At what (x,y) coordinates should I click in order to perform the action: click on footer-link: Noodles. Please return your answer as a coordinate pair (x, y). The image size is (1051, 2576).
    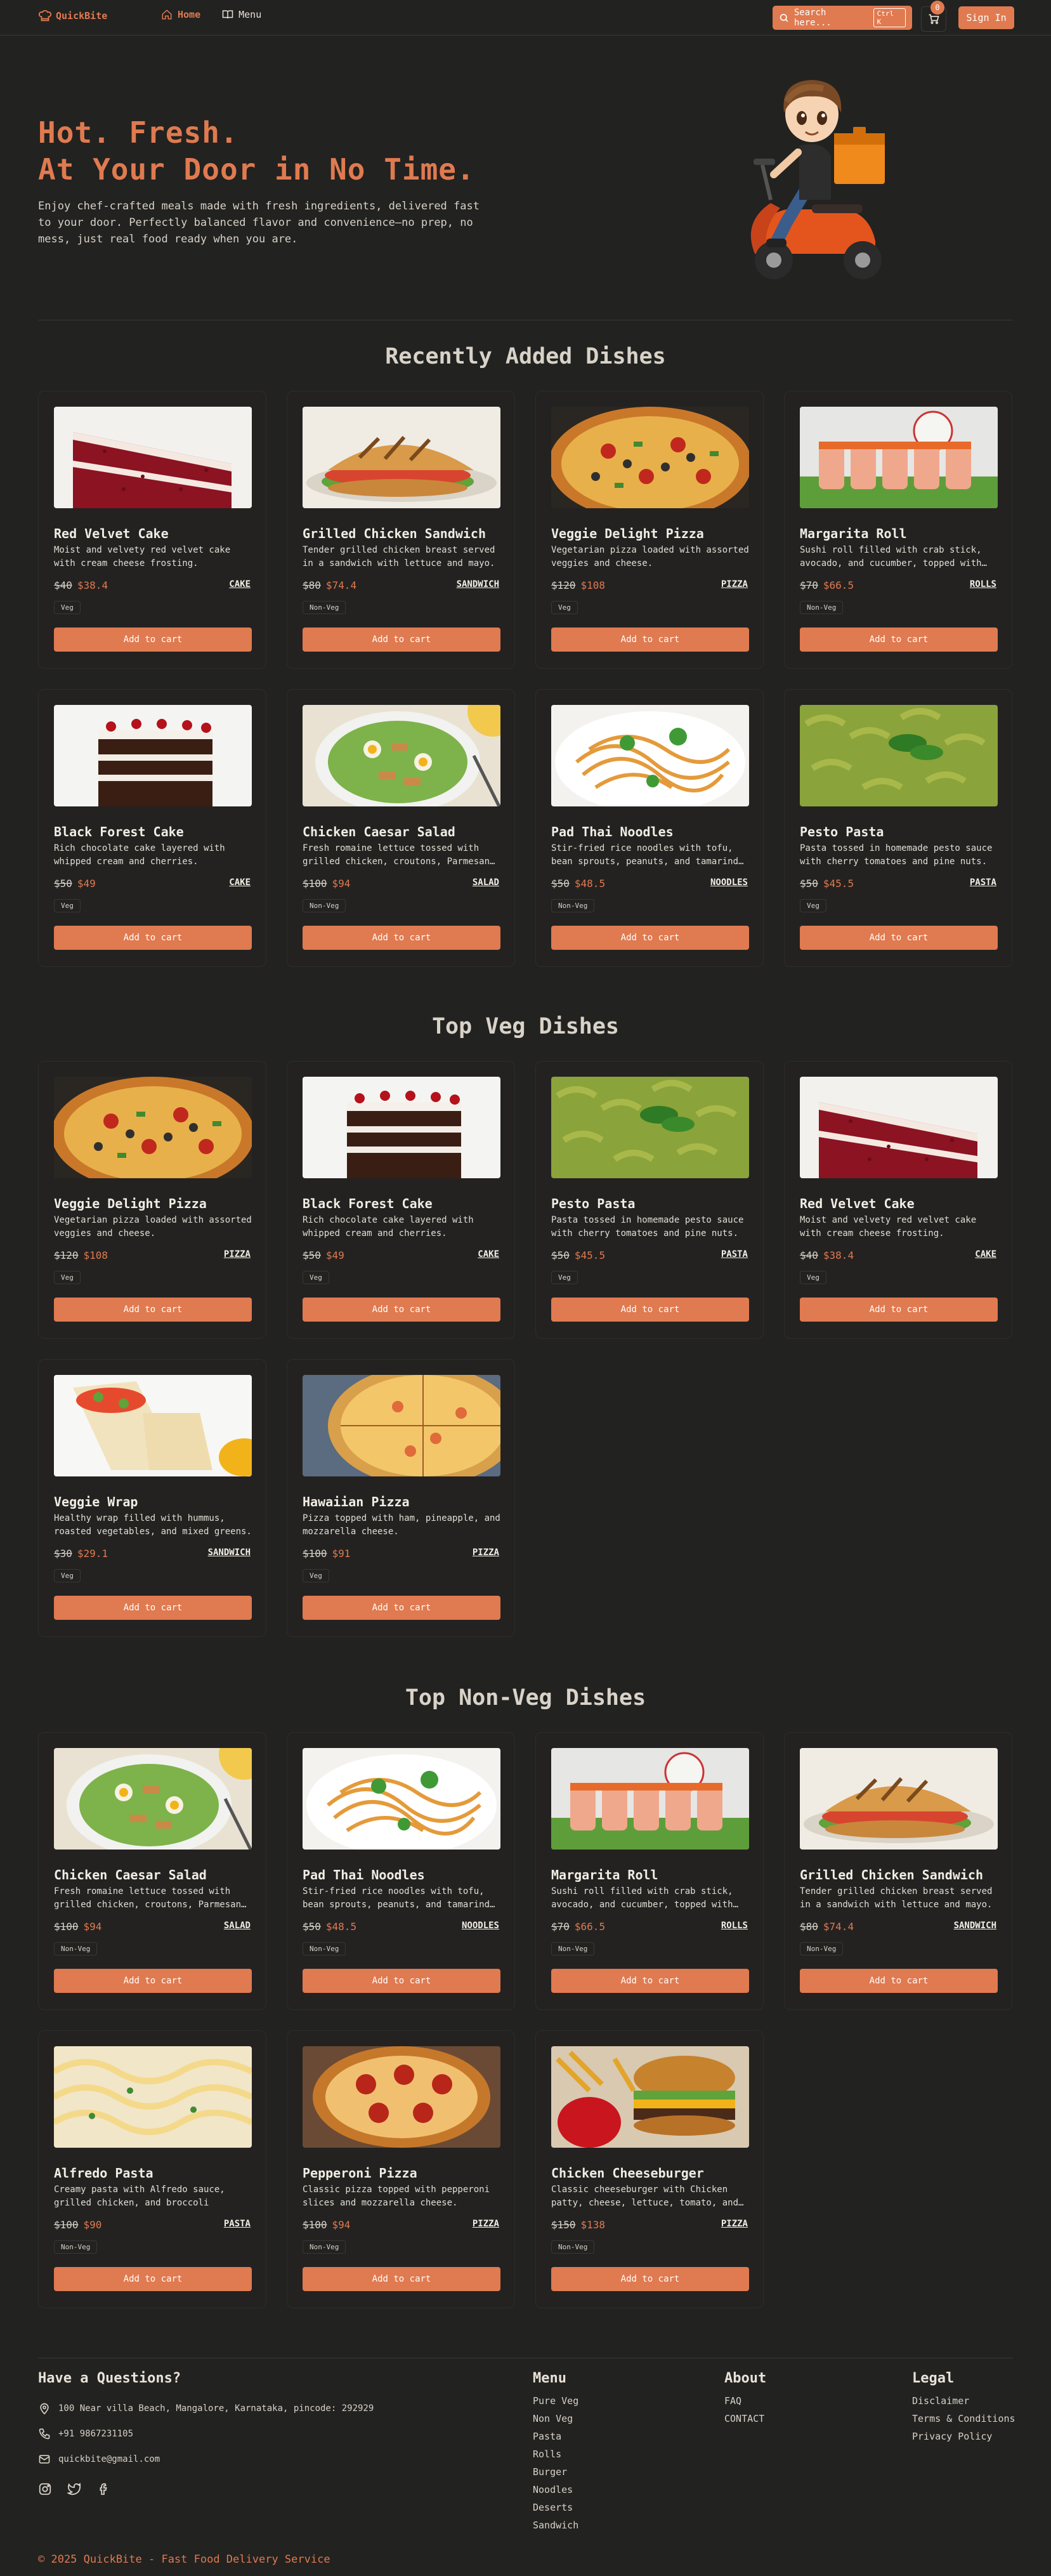
    Looking at the image, I should click on (555, 2490).